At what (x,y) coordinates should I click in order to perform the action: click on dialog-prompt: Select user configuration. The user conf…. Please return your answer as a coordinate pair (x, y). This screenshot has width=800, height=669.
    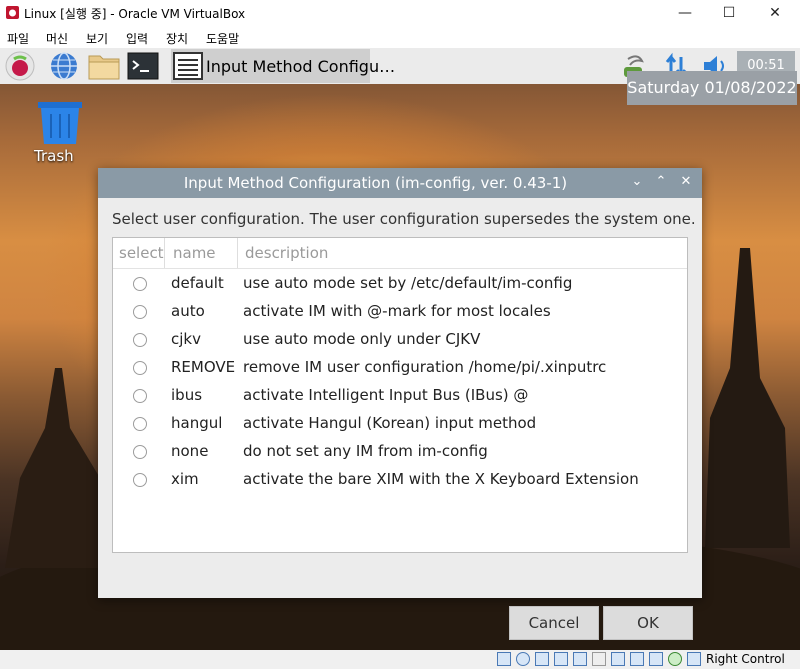
    Looking at the image, I should click on (404, 219).